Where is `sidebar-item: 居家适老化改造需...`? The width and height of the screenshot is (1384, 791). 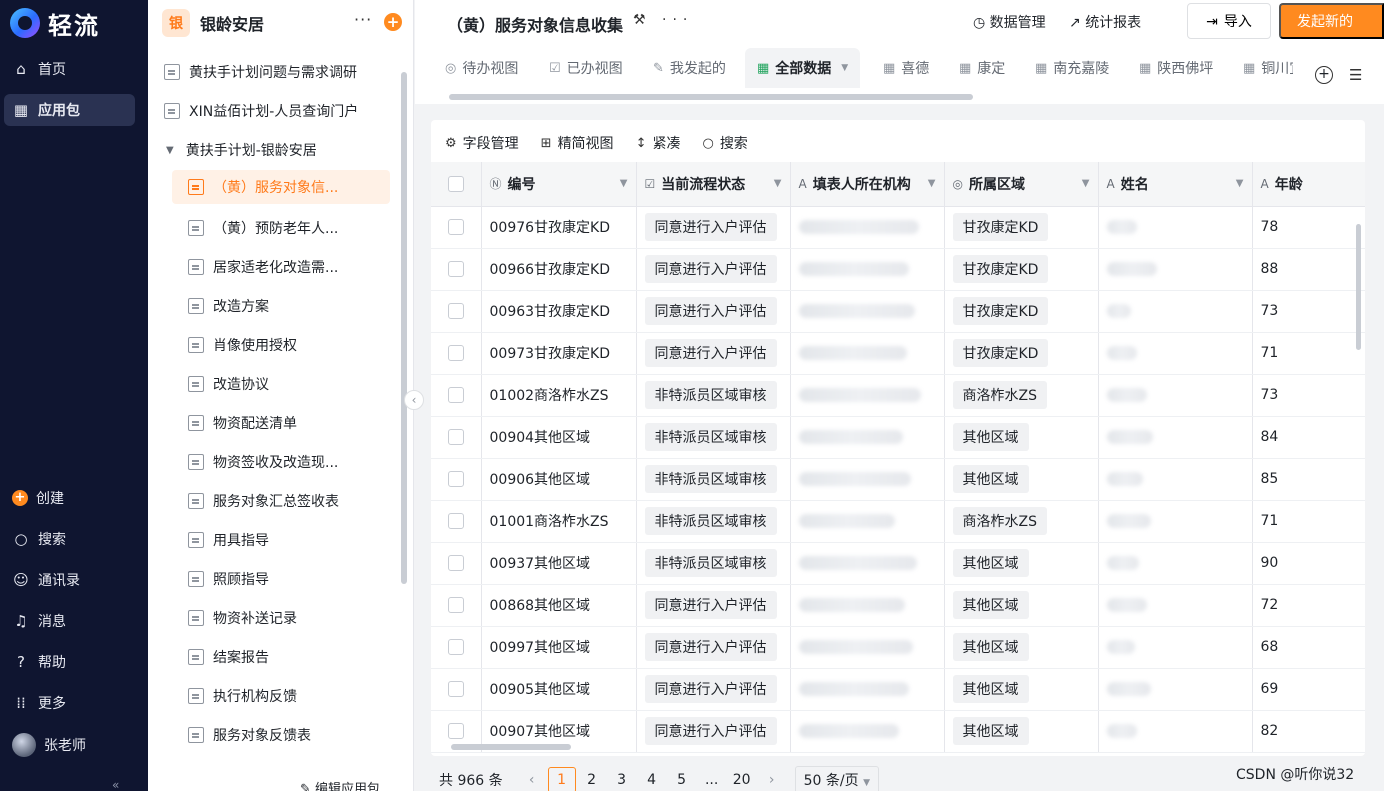 sidebar-item: 居家适老化改造需... is located at coordinates (293, 267).